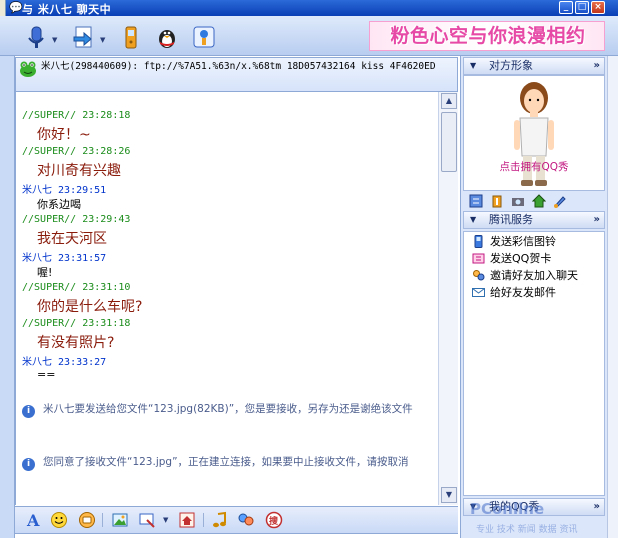  I want to click on music-button, so click(220, 520).